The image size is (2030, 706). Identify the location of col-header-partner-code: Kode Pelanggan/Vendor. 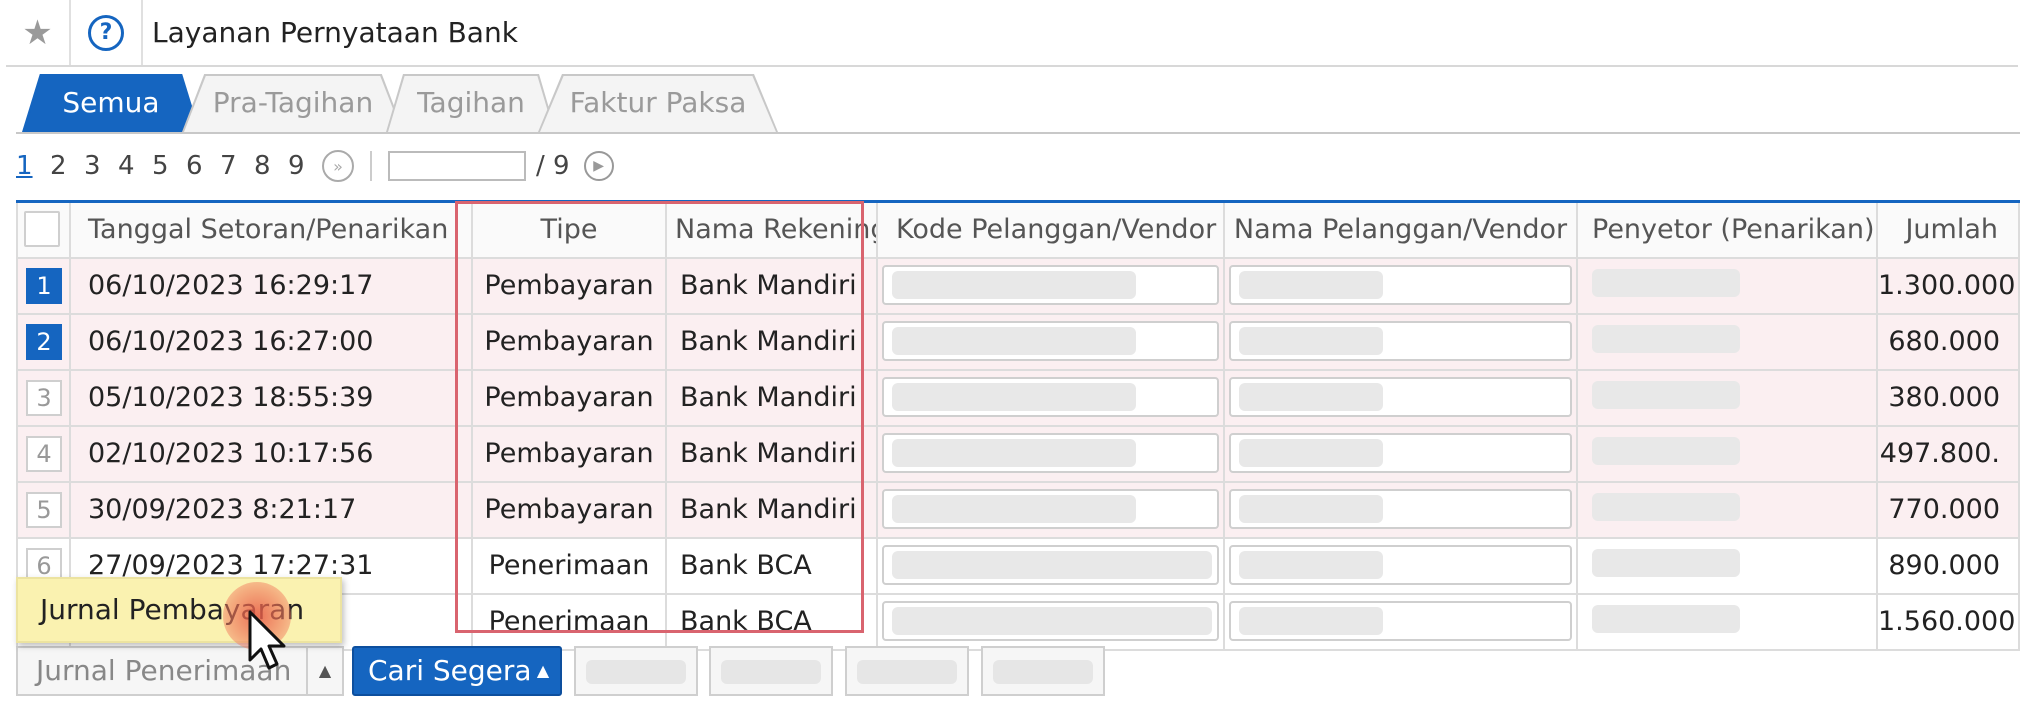
(1051, 230).